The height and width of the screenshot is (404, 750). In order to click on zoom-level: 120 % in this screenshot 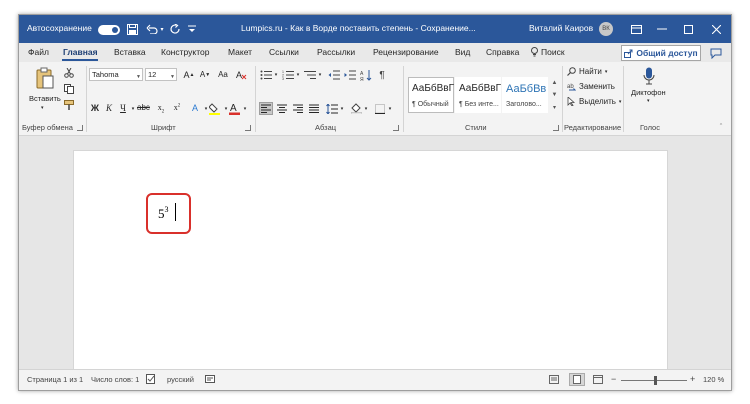, I will do `click(713, 379)`.